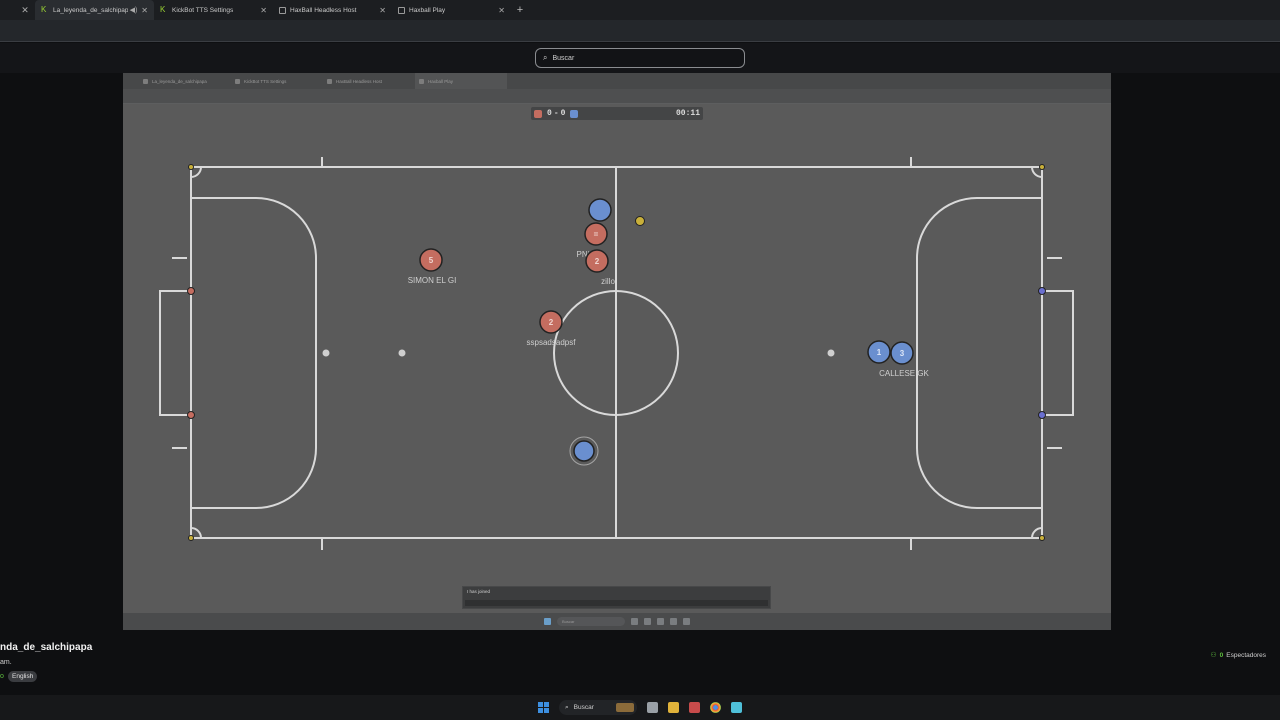  I want to click on tab-2: K KickBot TTS Settings ✕, so click(213, 10).